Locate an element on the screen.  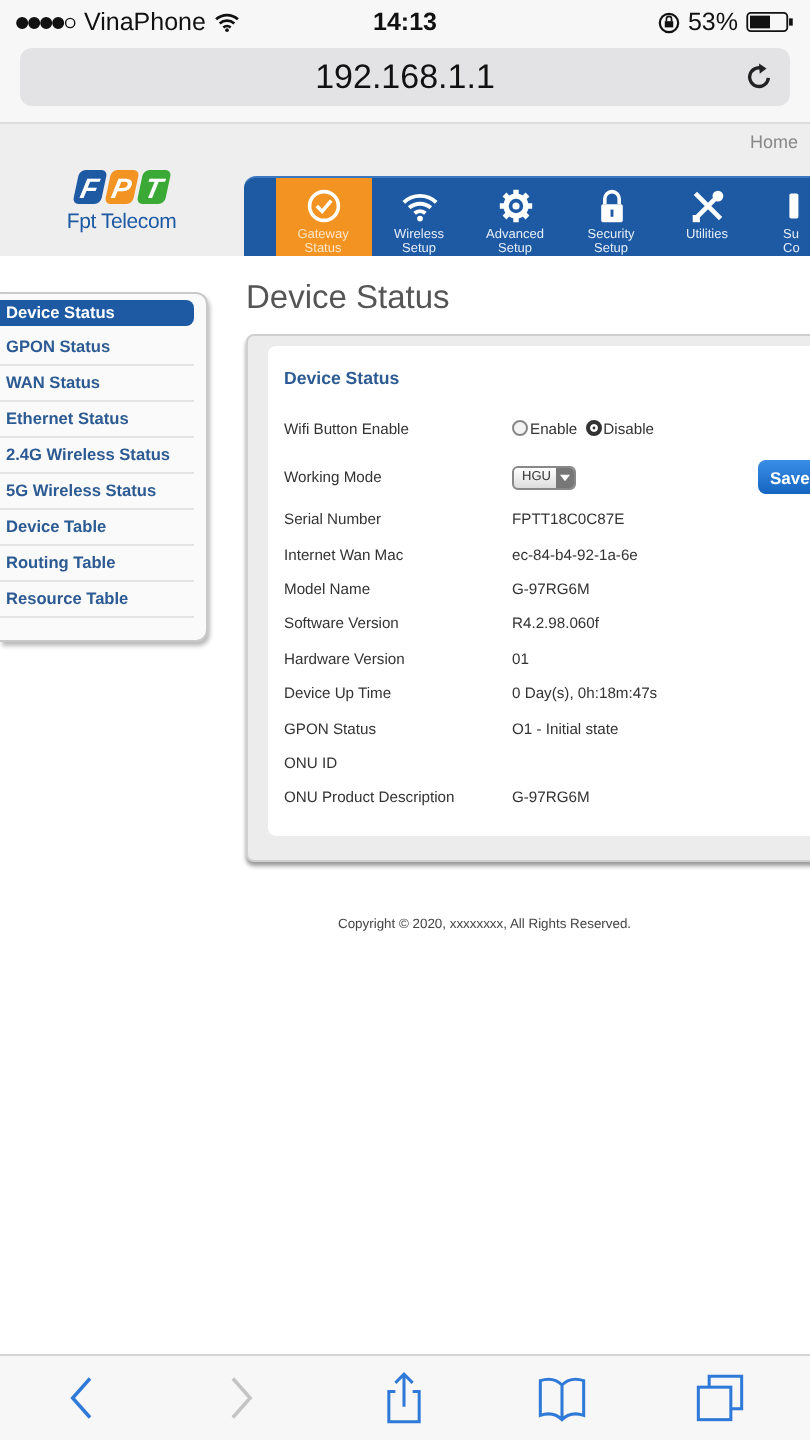
logo-name: Fpt Telecom is located at coordinates (121, 222).